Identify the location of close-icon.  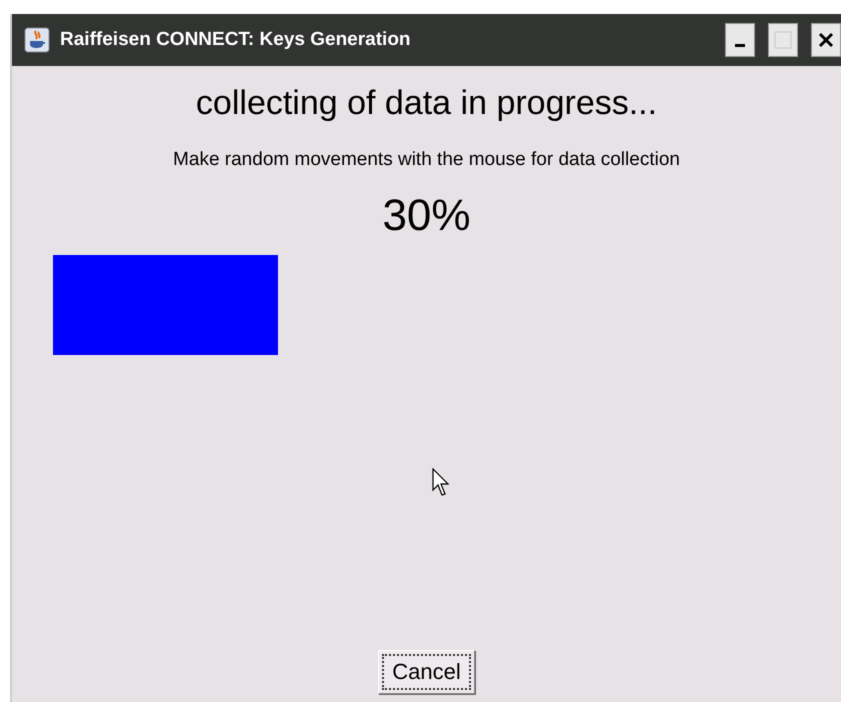
(826, 40).